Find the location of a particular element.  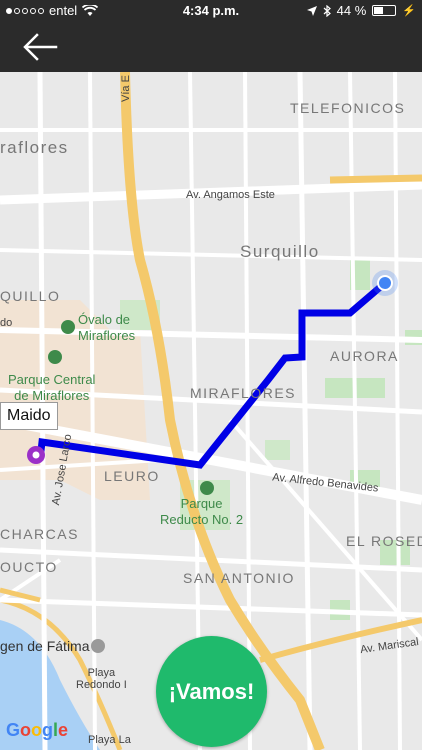

back-button is located at coordinates (40, 47).